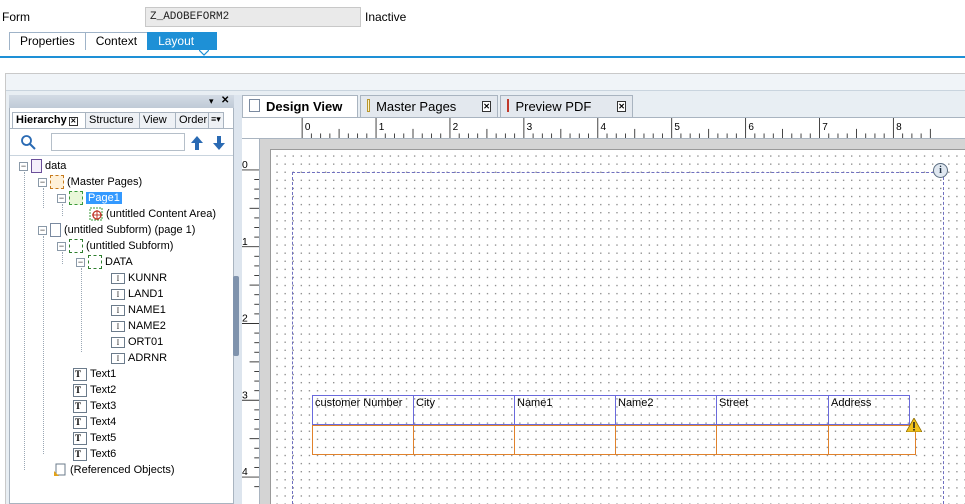  Describe the element at coordinates (566, 106) in the screenshot. I see `tab-preview-pdf: Preview PDF ✕` at that location.